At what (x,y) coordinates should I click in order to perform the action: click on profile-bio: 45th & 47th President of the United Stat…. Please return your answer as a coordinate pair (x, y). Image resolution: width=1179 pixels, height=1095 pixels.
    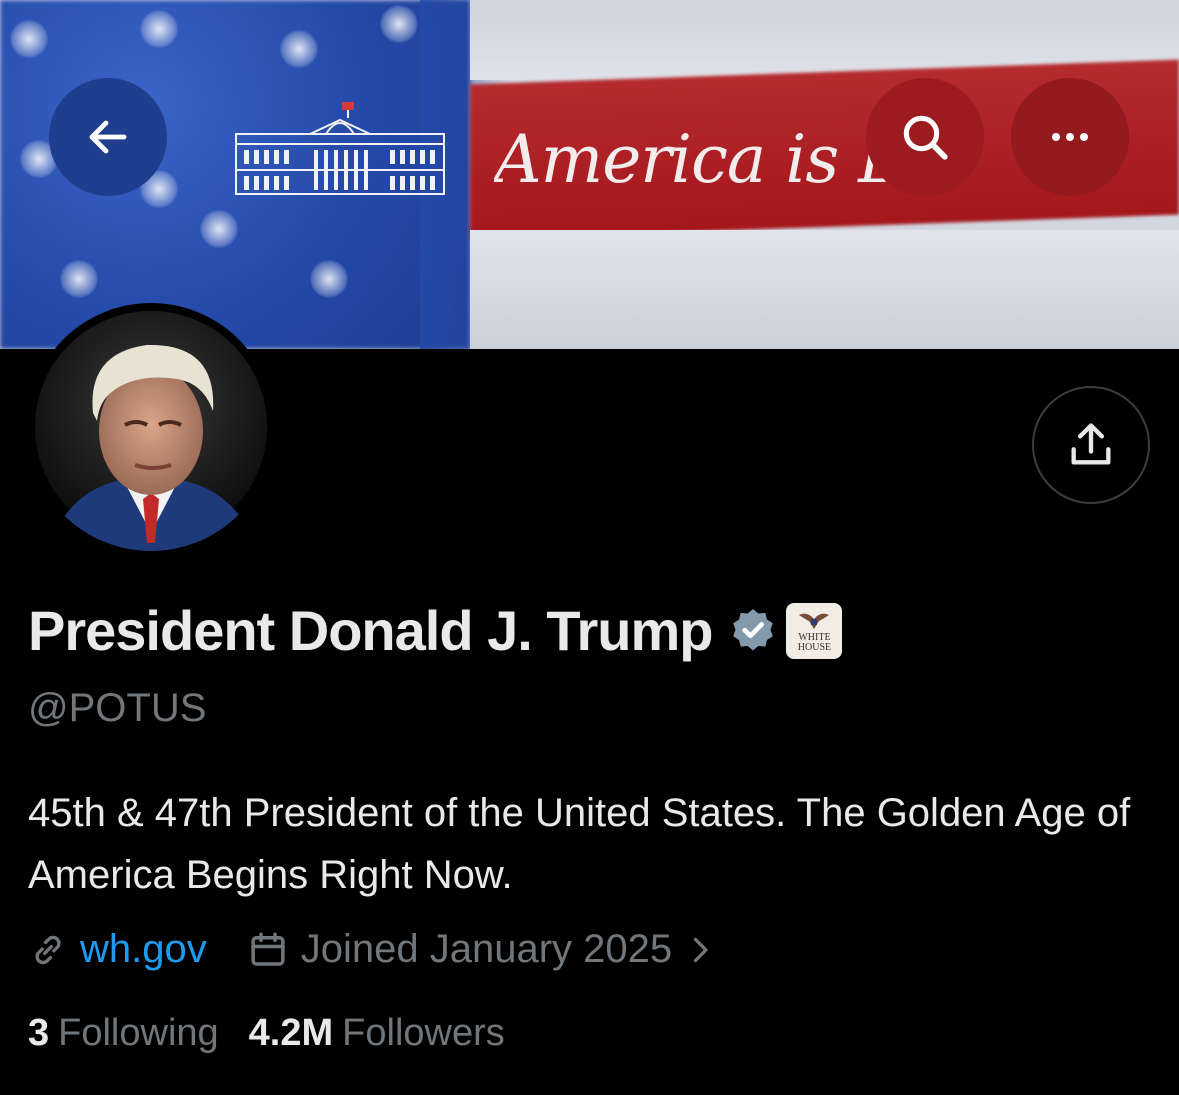
    Looking at the image, I should click on (579, 844).